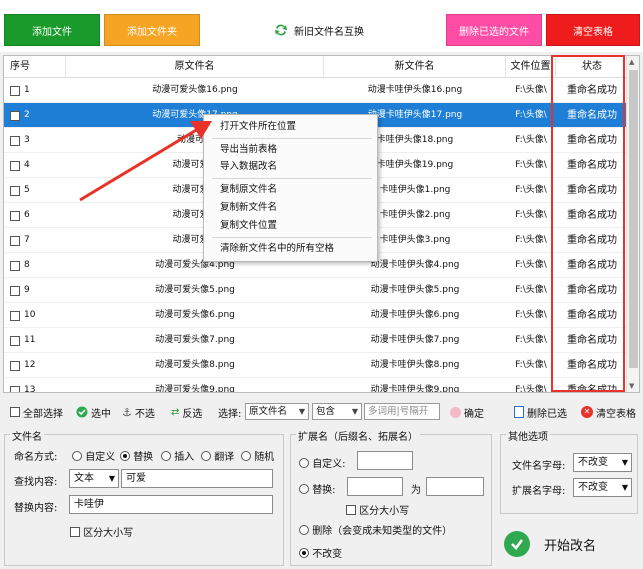 This screenshot has height=569, width=643. I want to click on row-number: 2, so click(35, 115).